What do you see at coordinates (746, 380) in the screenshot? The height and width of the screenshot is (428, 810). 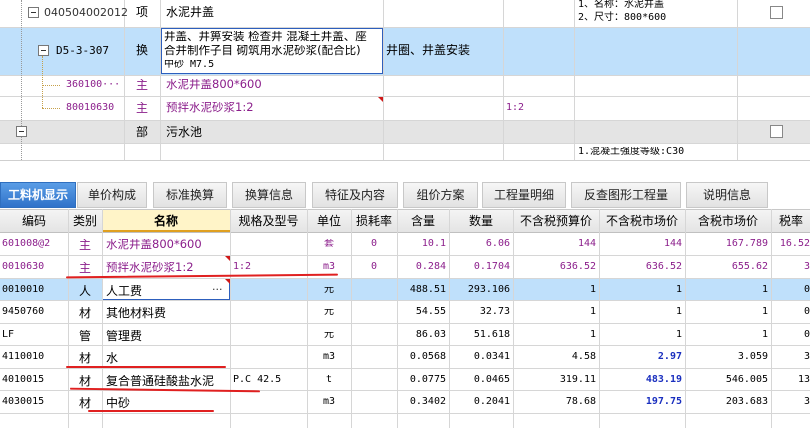 I see `cell-tax-market: 546.005` at bounding box center [746, 380].